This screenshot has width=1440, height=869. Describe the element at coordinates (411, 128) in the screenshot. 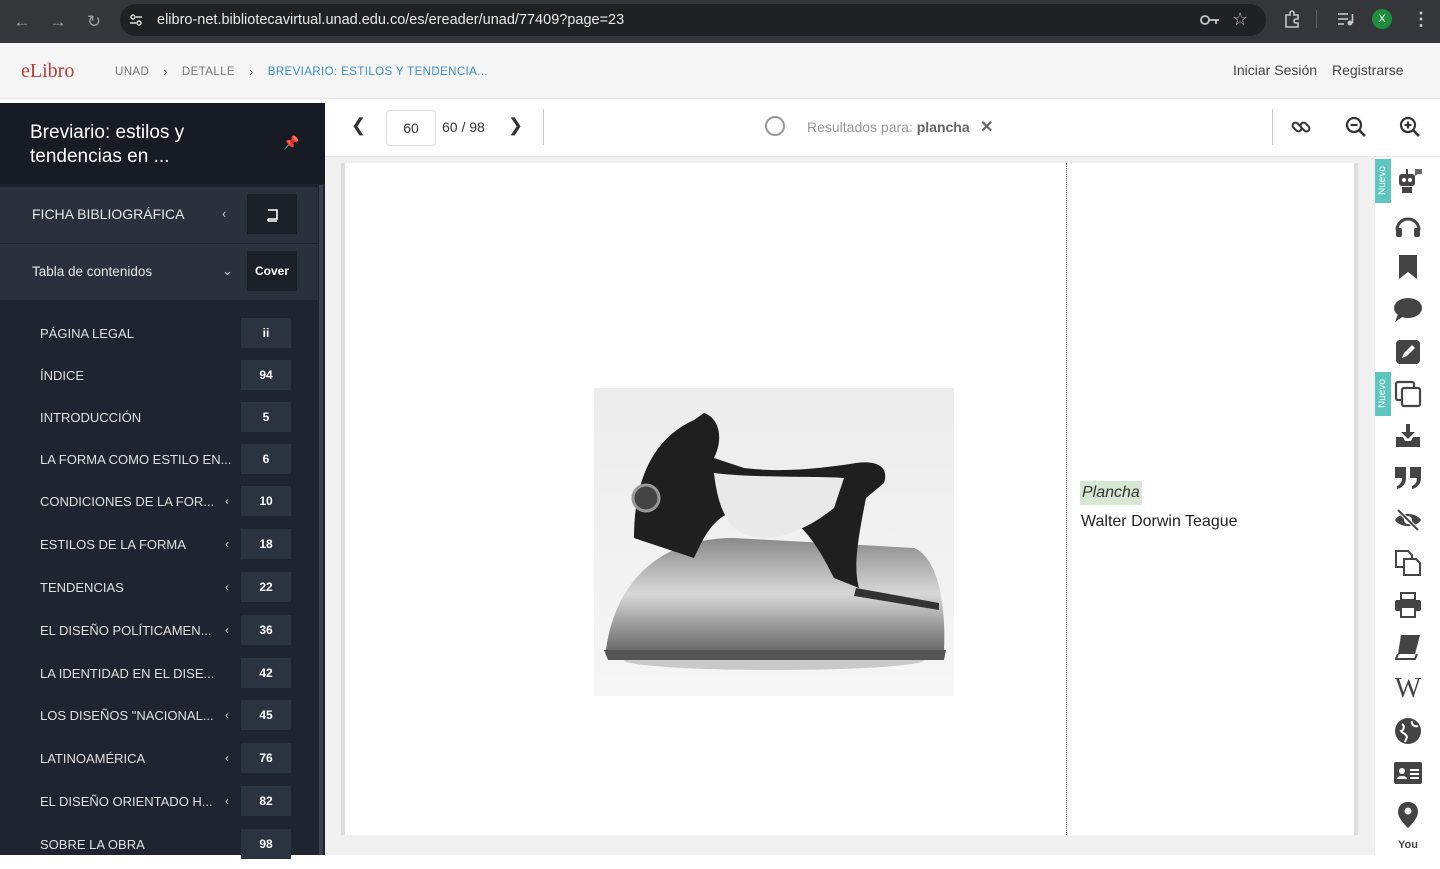

I see `page-number-input: 60` at that location.